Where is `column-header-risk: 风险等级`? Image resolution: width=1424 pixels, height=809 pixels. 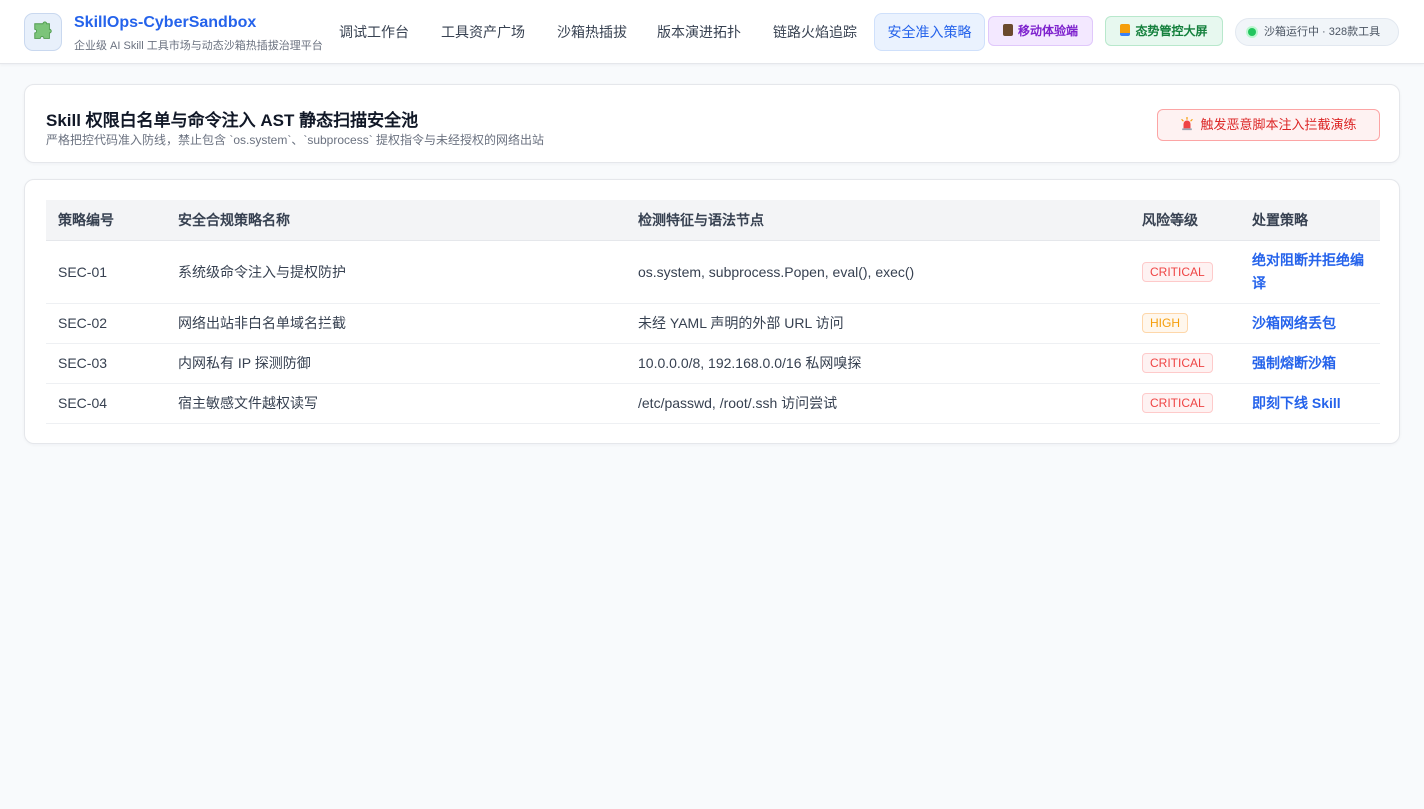 column-header-risk: 风险等级 is located at coordinates (1185, 220).